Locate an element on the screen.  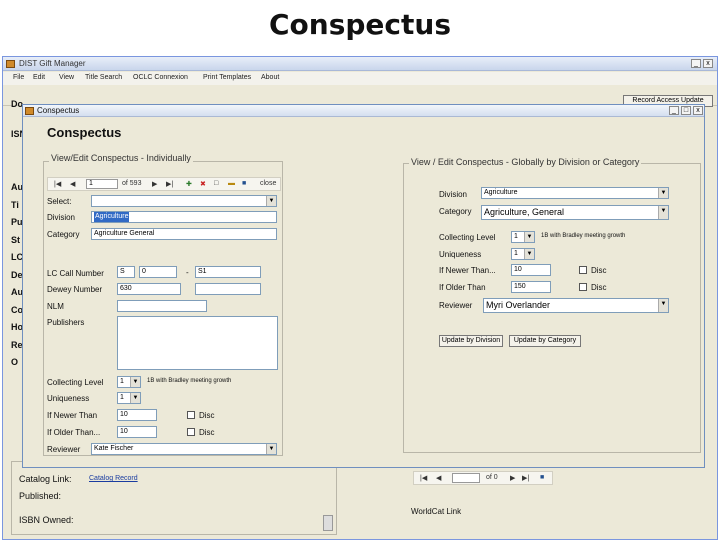
older-disc-checkbox is located at coordinates (191, 432).